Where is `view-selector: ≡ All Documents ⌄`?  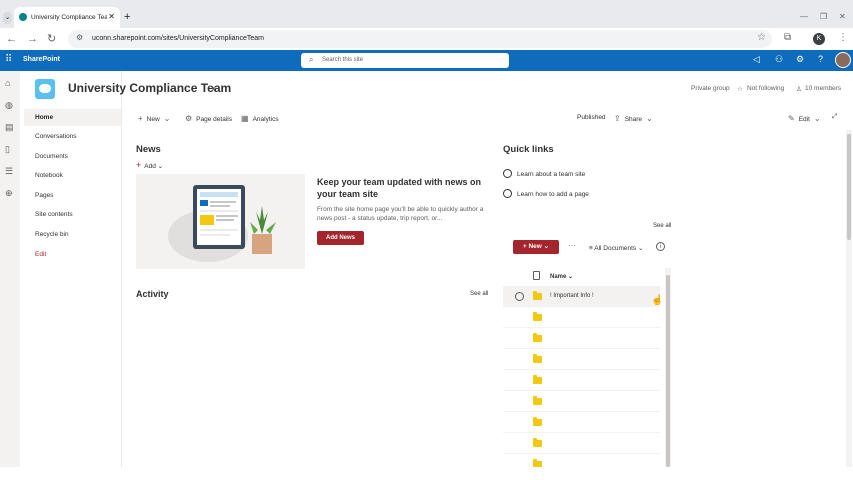
view-selector: ≡ All Documents ⌄ is located at coordinates (616, 248).